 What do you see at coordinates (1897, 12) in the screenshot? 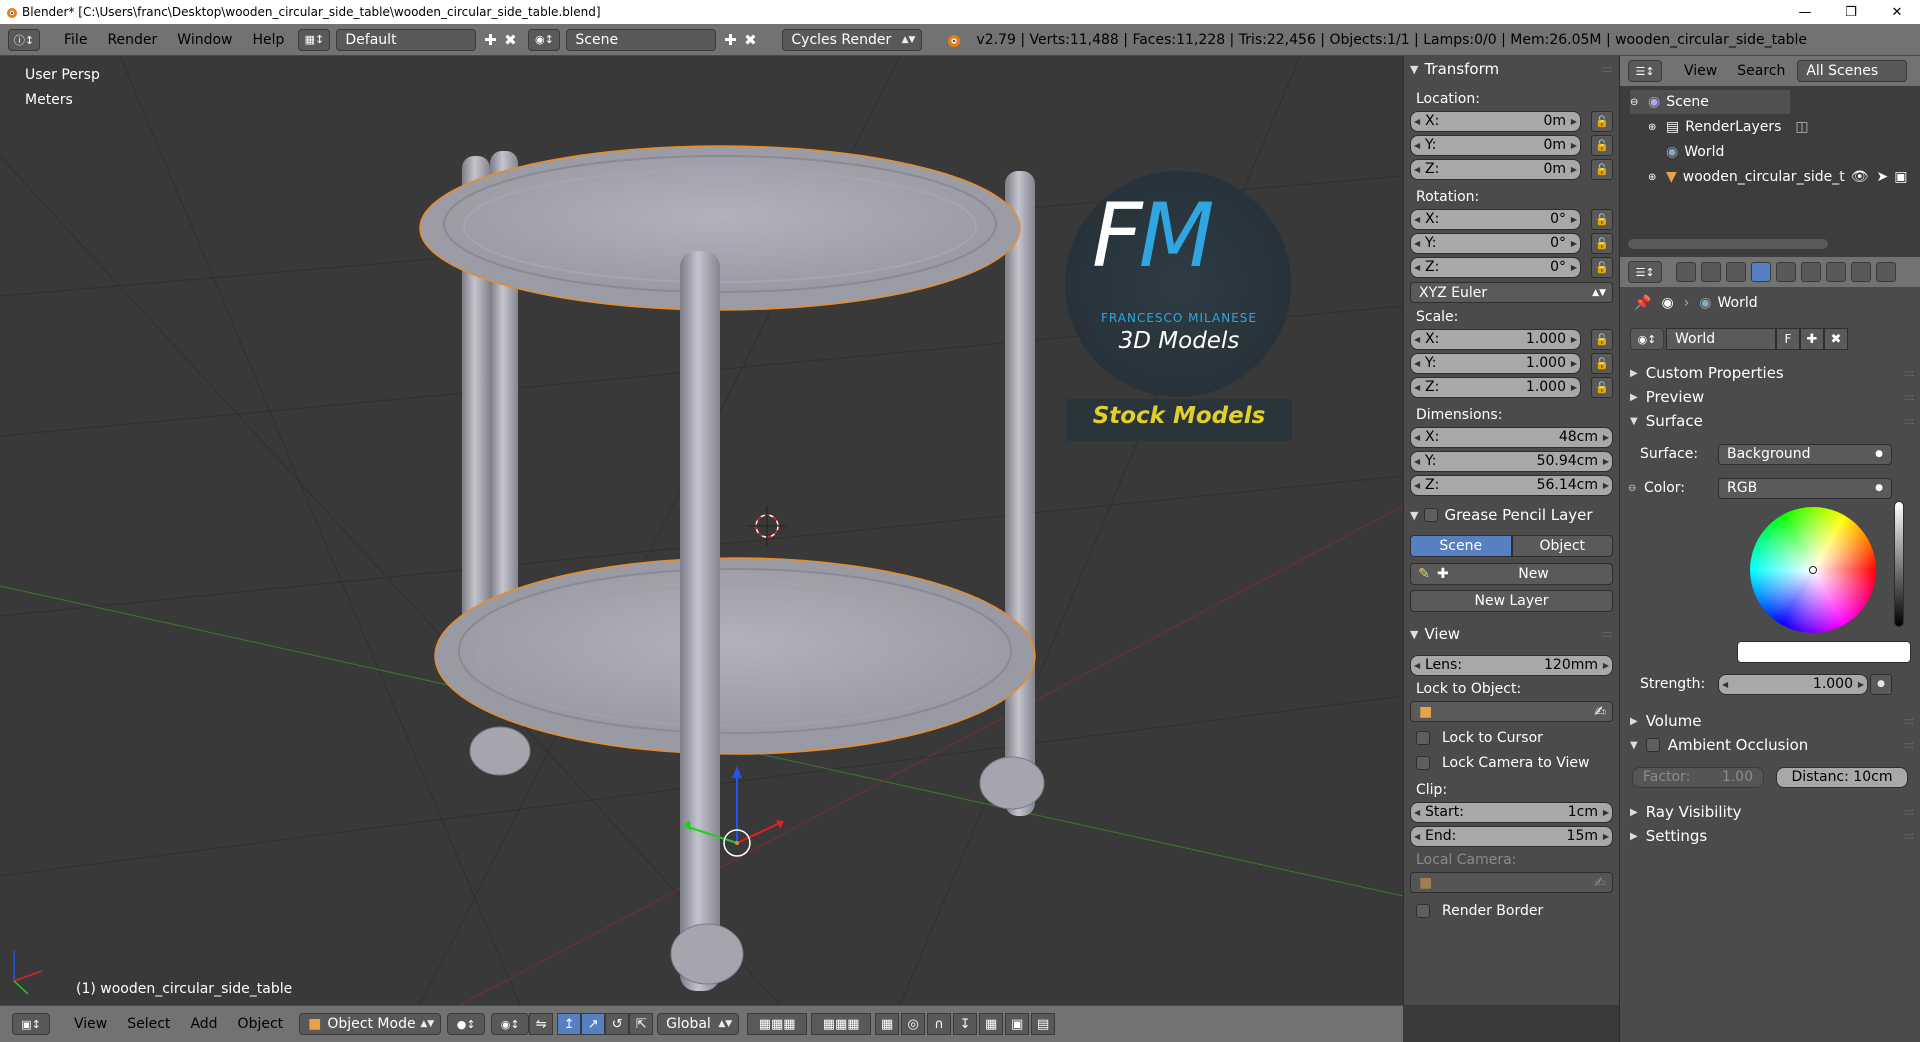
I see `close-button: ✕` at bounding box center [1897, 12].